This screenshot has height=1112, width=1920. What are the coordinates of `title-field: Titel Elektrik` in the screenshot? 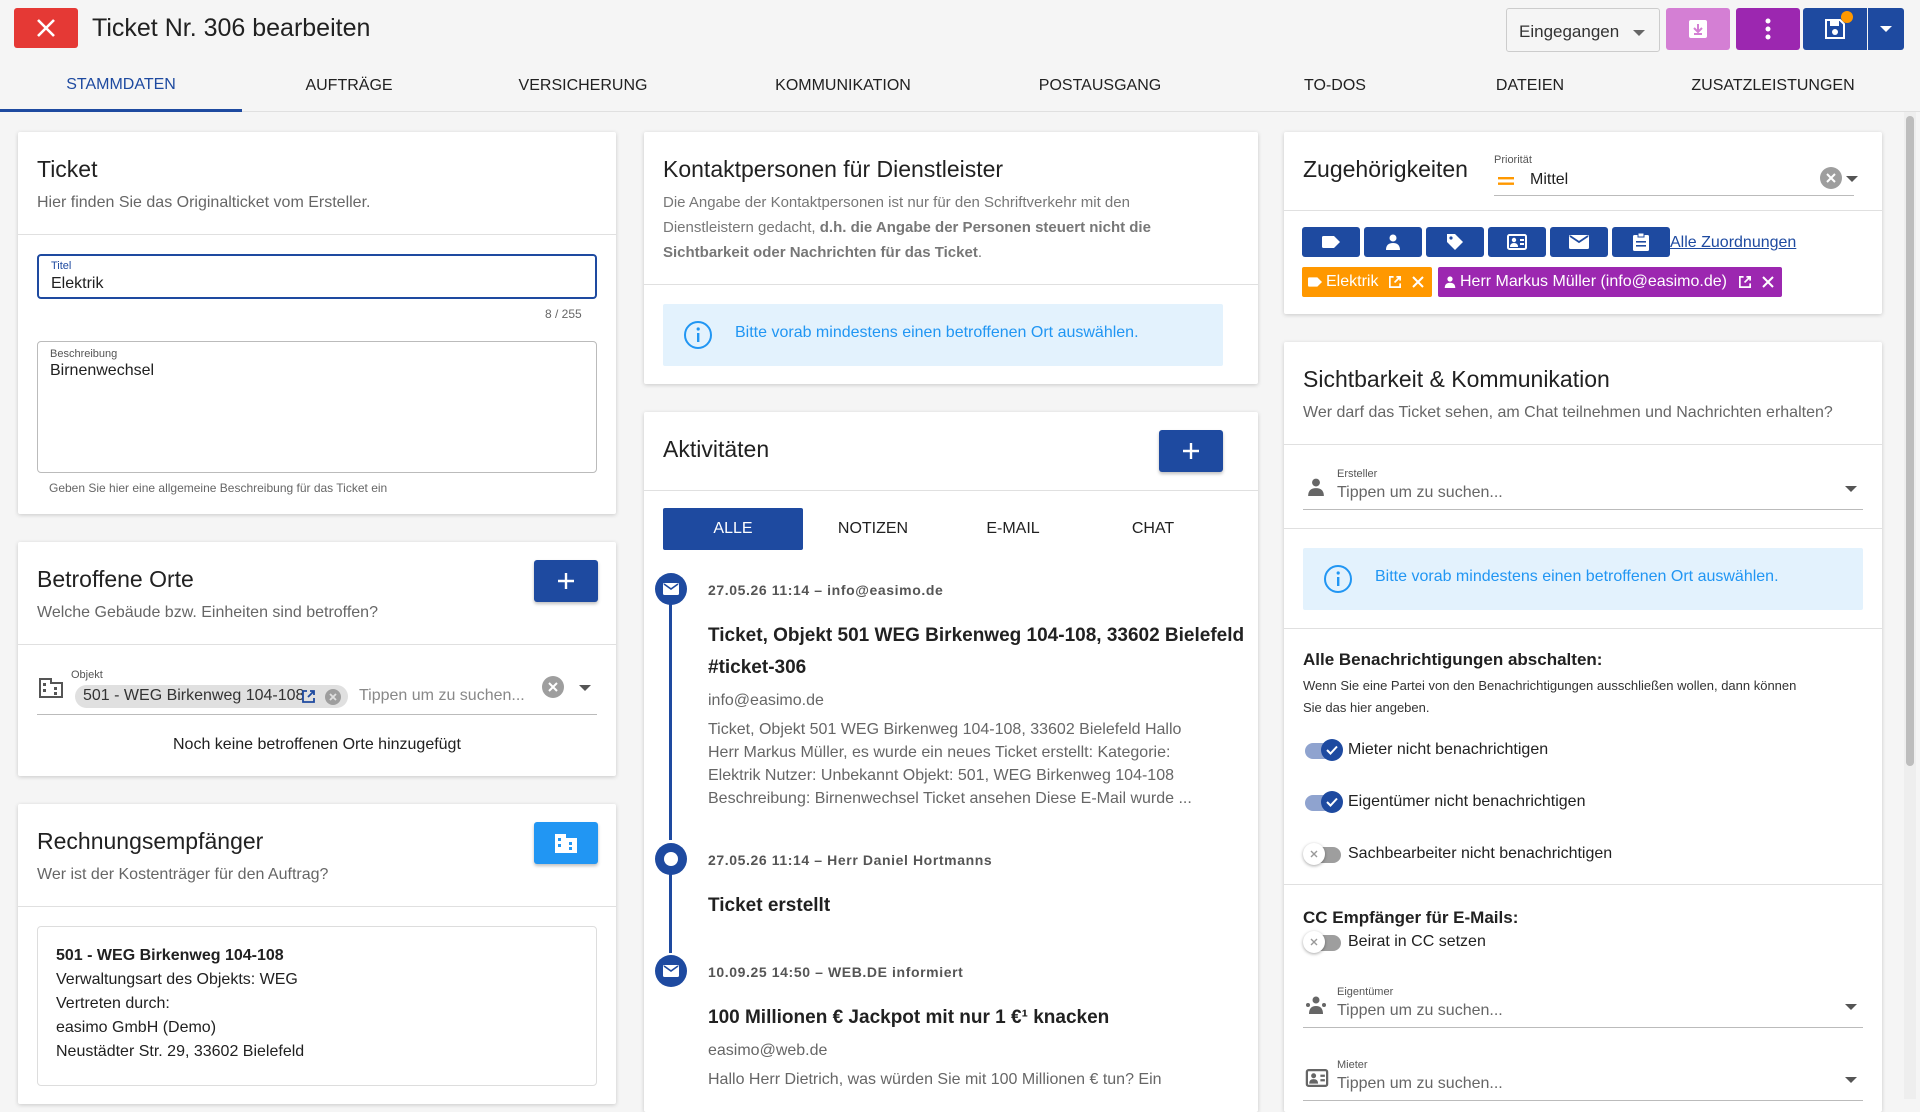 It's located at (317, 276).